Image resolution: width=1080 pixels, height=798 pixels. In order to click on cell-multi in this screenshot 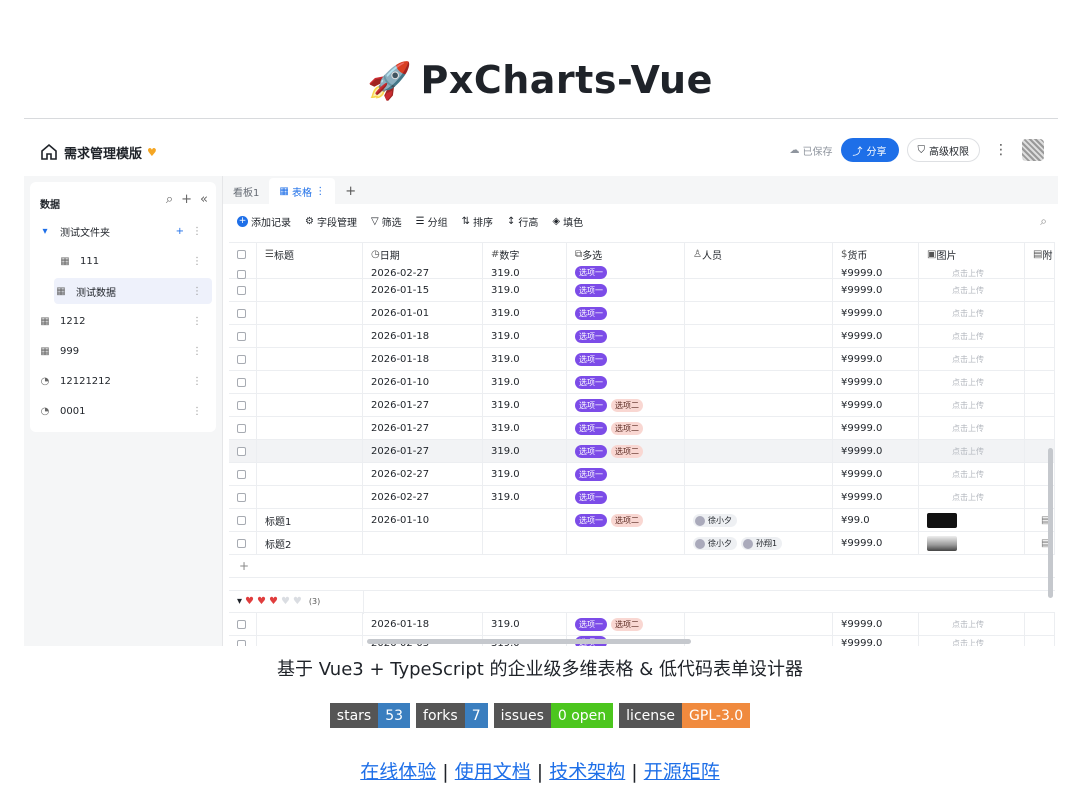, I will do `click(626, 543)`.